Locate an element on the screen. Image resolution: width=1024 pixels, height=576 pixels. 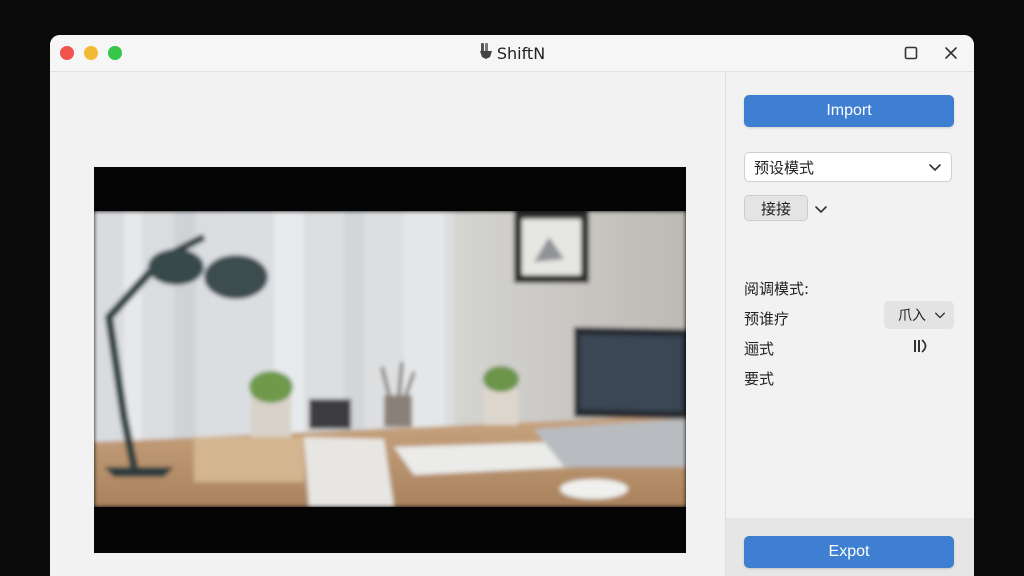
export-area: Expot is located at coordinates (850, 547).